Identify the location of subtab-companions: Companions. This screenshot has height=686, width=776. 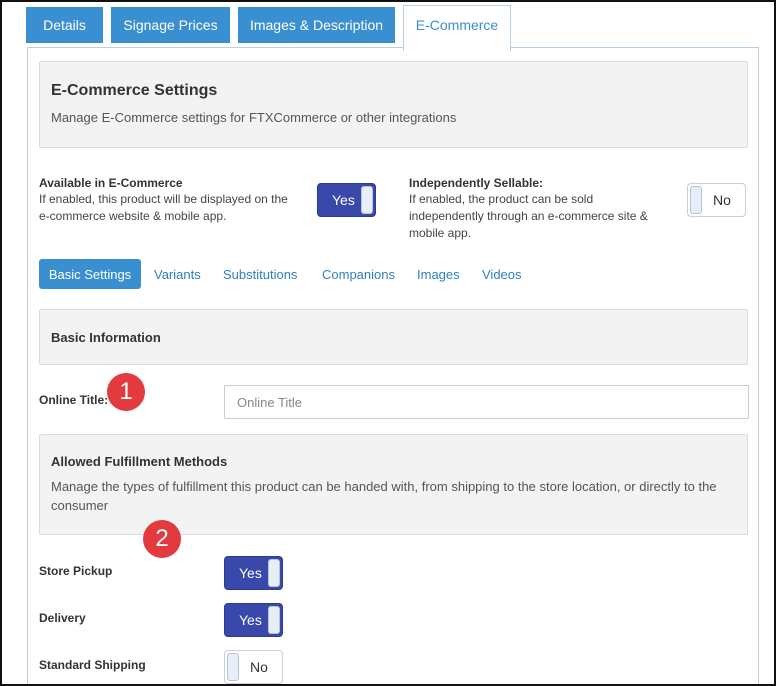
(358, 274).